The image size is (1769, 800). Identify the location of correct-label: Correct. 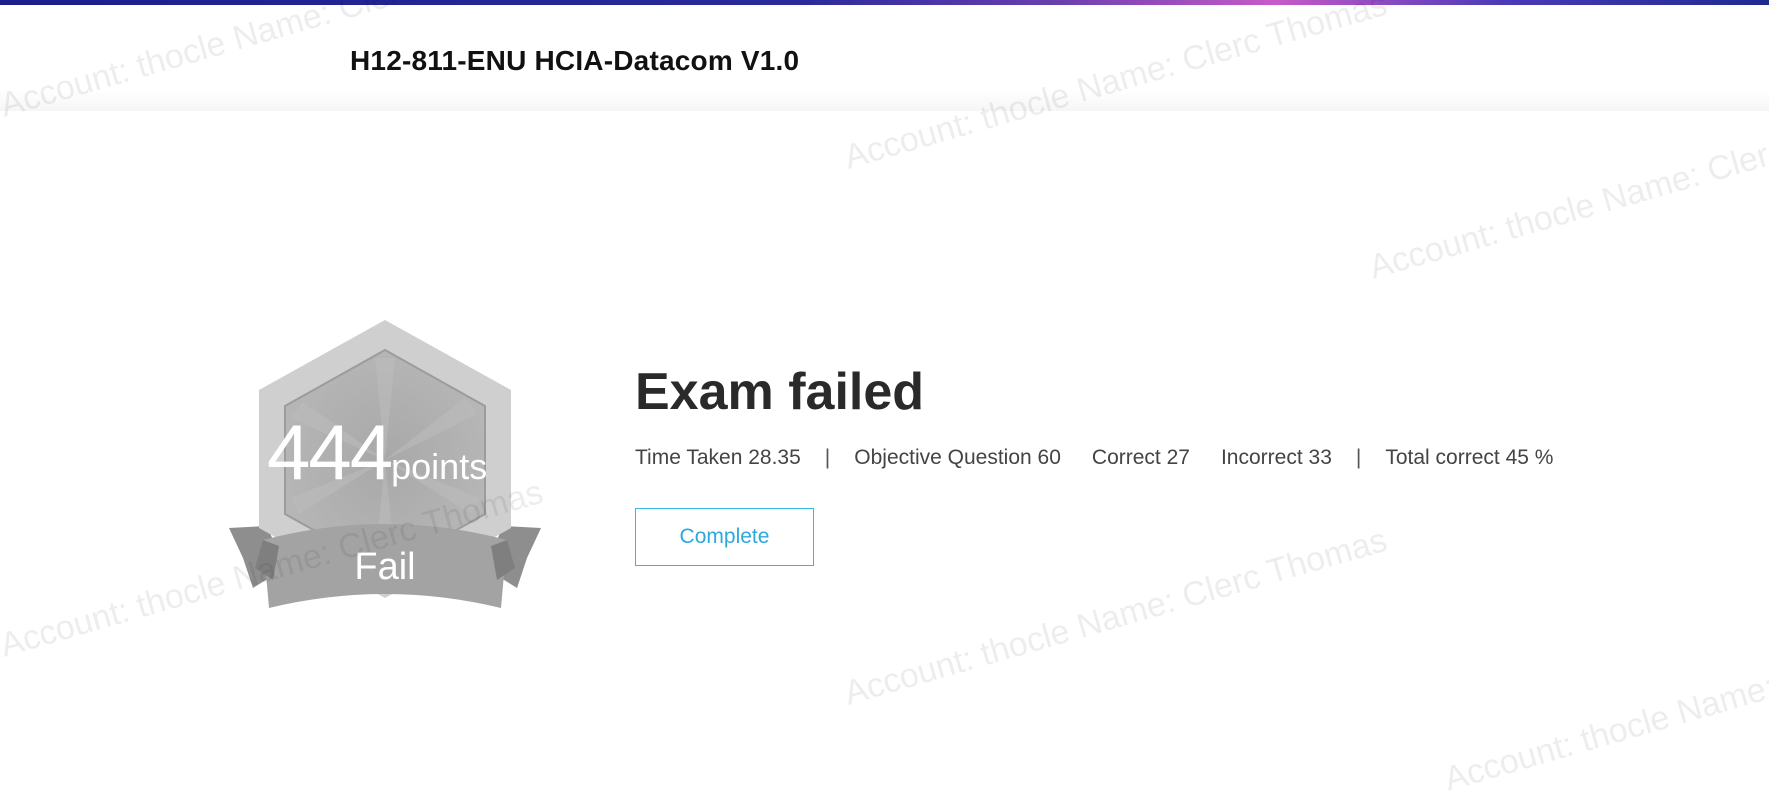
(1126, 457).